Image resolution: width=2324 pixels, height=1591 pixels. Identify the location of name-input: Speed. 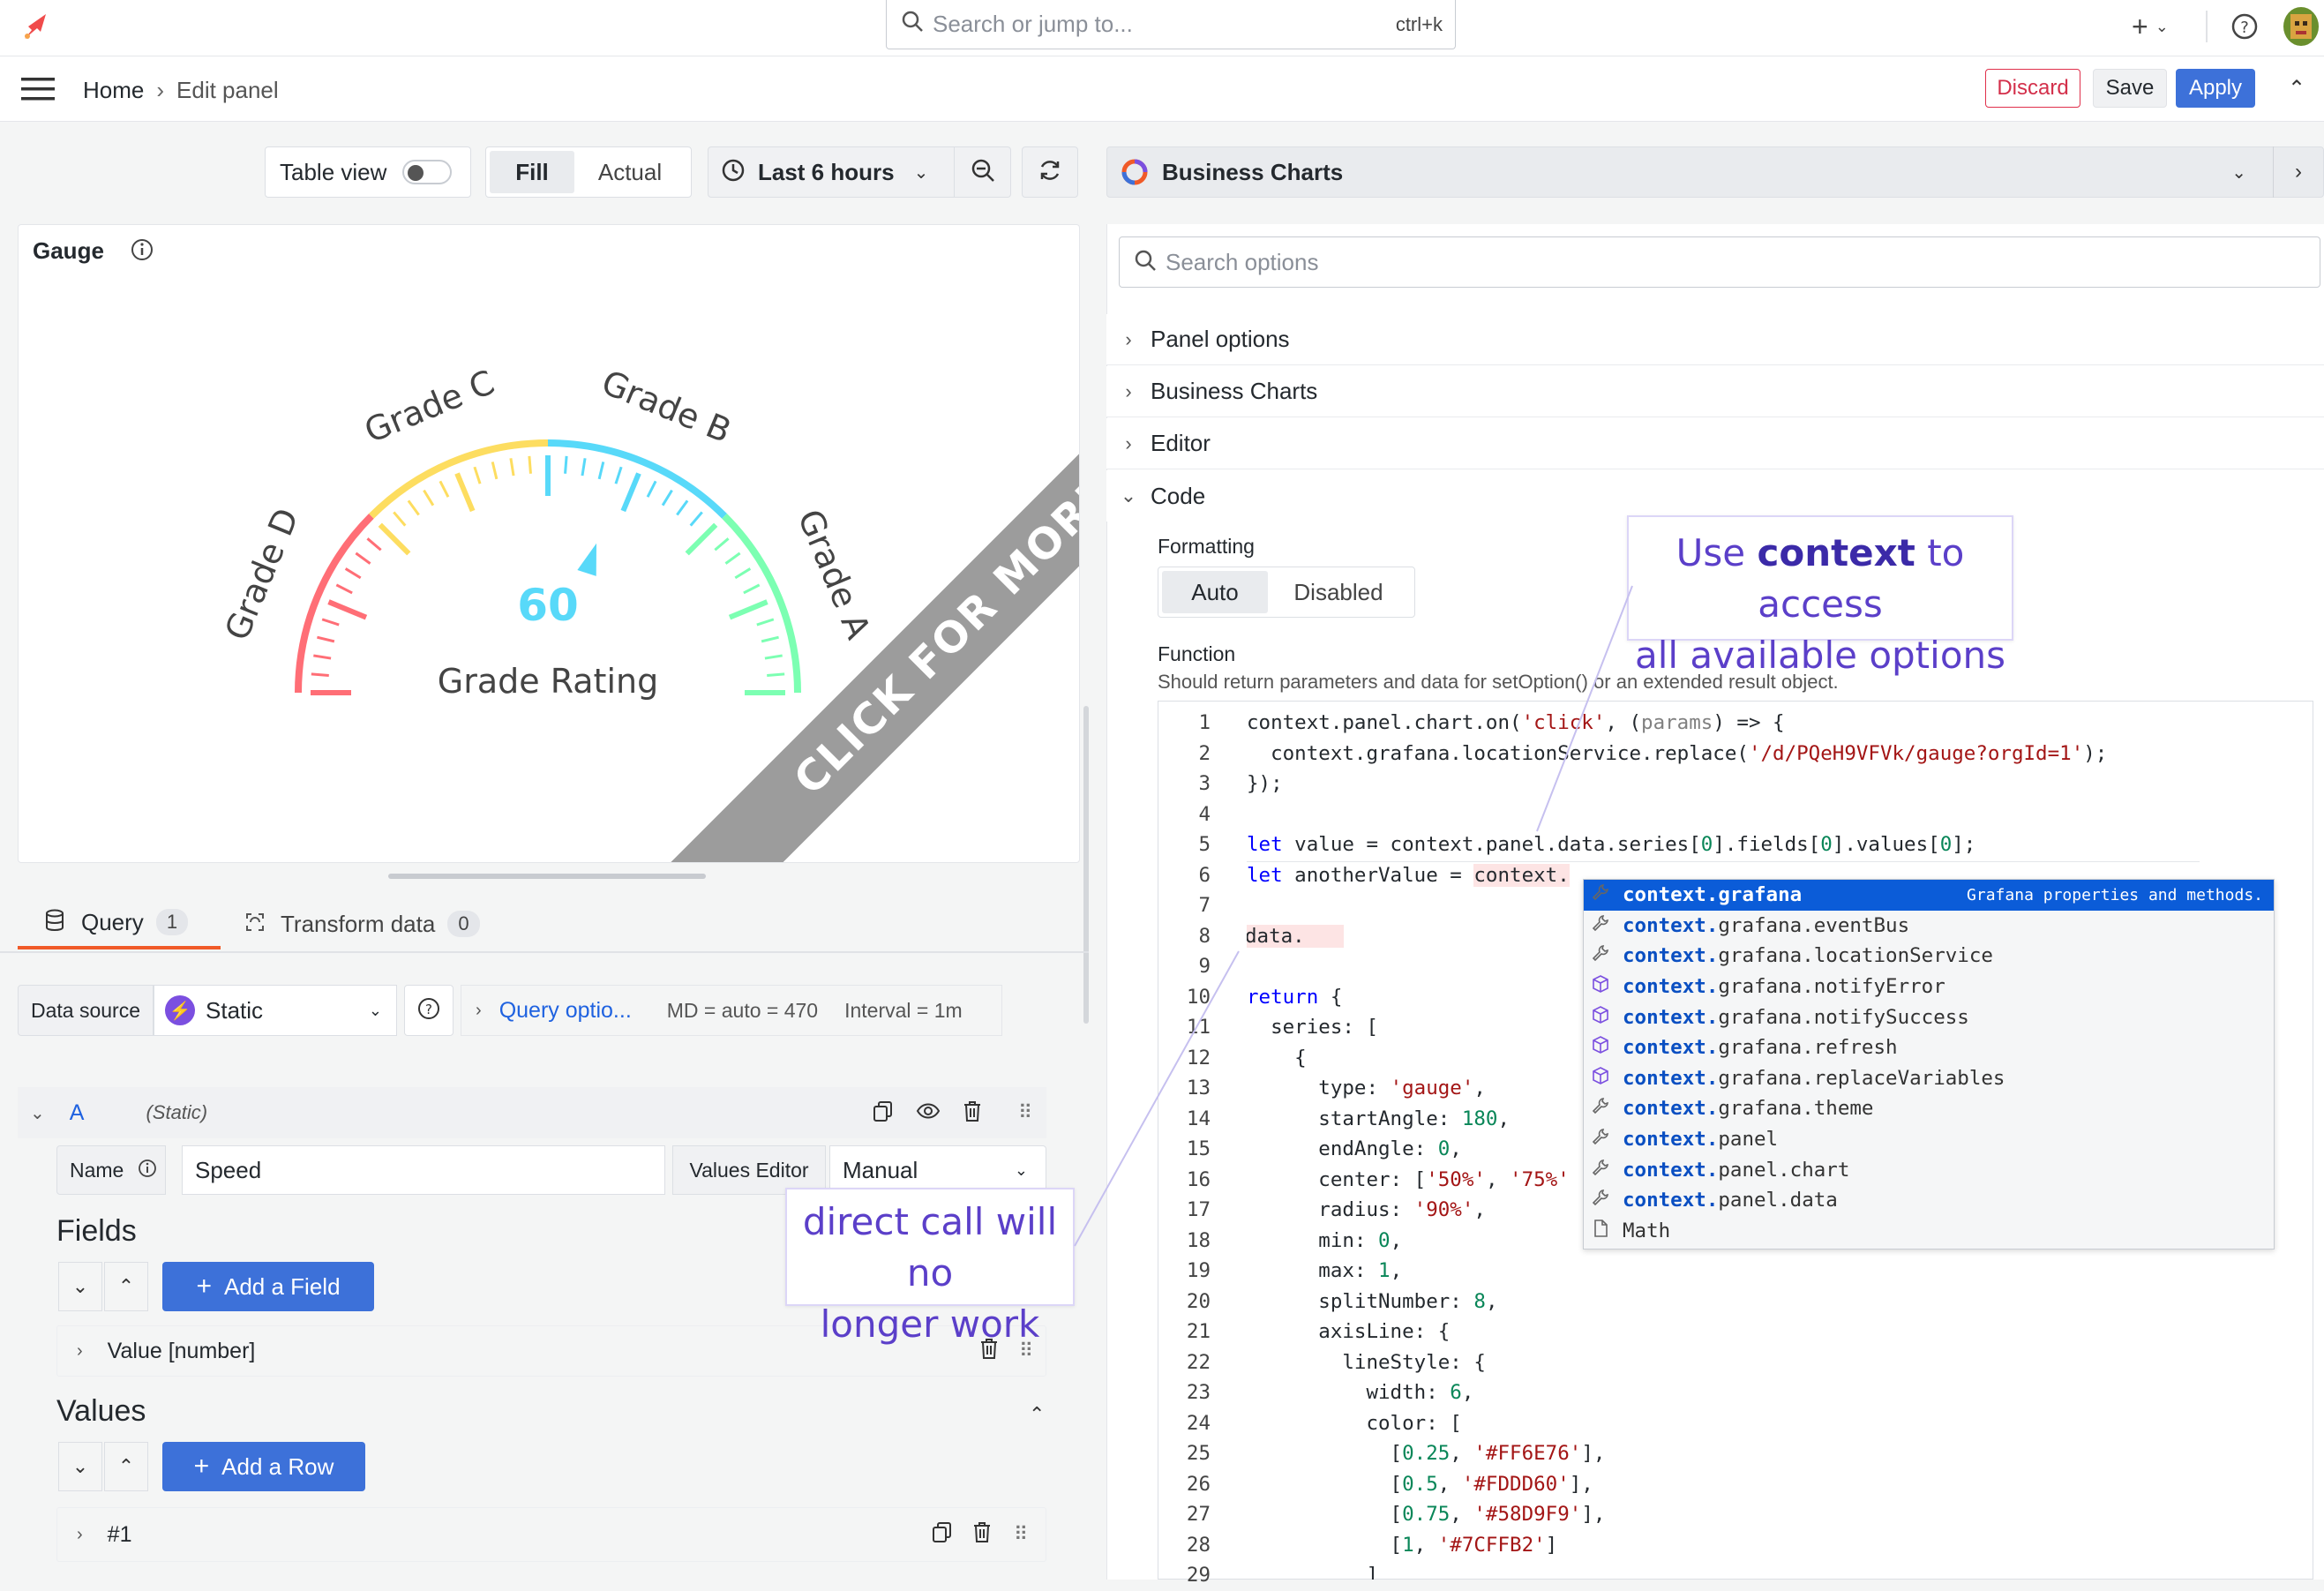
(423, 1170).